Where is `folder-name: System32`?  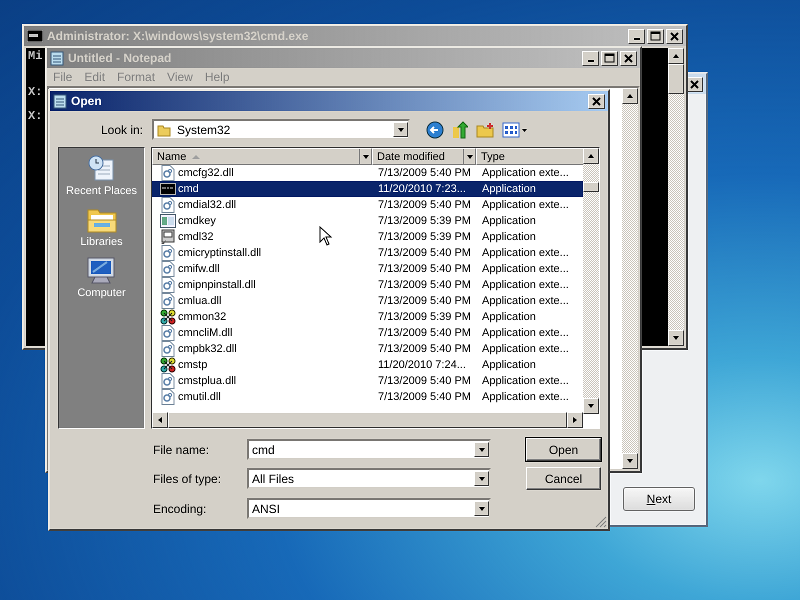 folder-name: System32 is located at coordinates (203, 129).